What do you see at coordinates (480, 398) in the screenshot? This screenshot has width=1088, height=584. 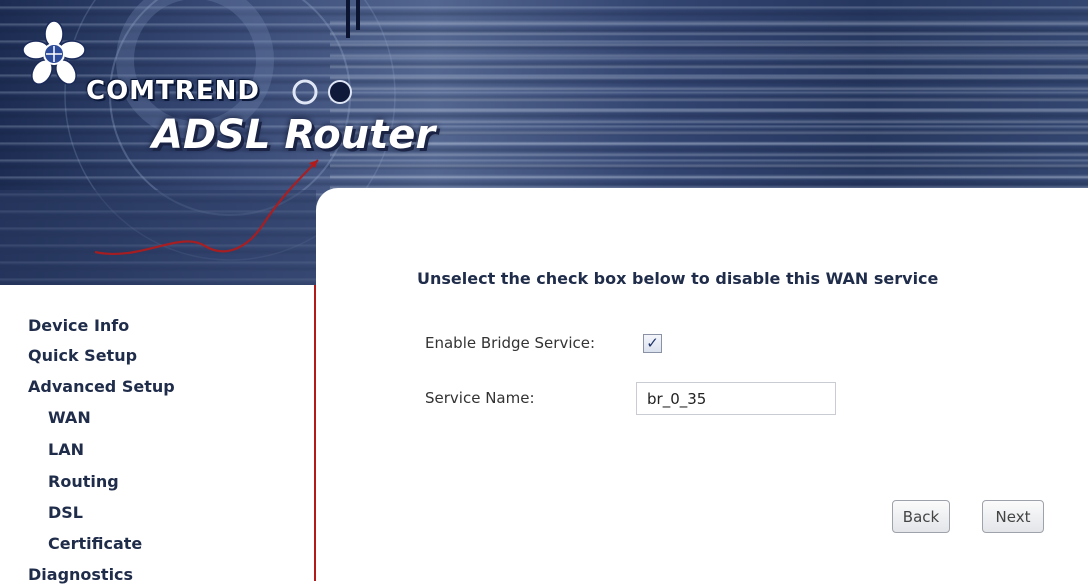 I see `service-name-label: Service Name:` at bounding box center [480, 398].